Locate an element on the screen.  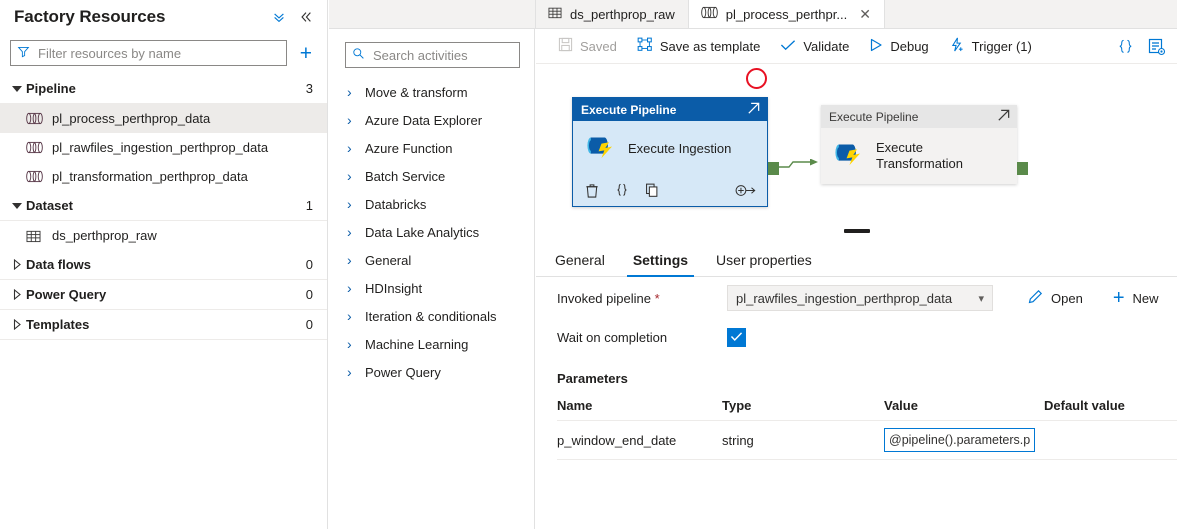
tree-group-dataset: Dataset 1 is located at coordinates (163, 206).